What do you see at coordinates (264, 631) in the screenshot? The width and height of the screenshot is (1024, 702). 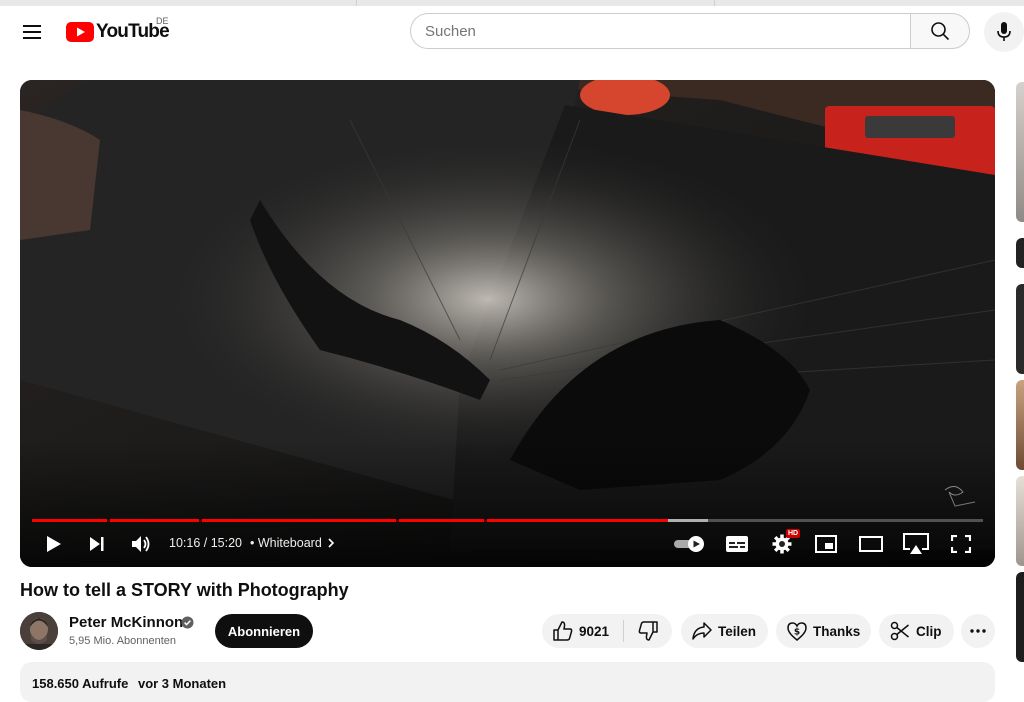 I see `subscribe-button: Abonnieren` at bounding box center [264, 631].